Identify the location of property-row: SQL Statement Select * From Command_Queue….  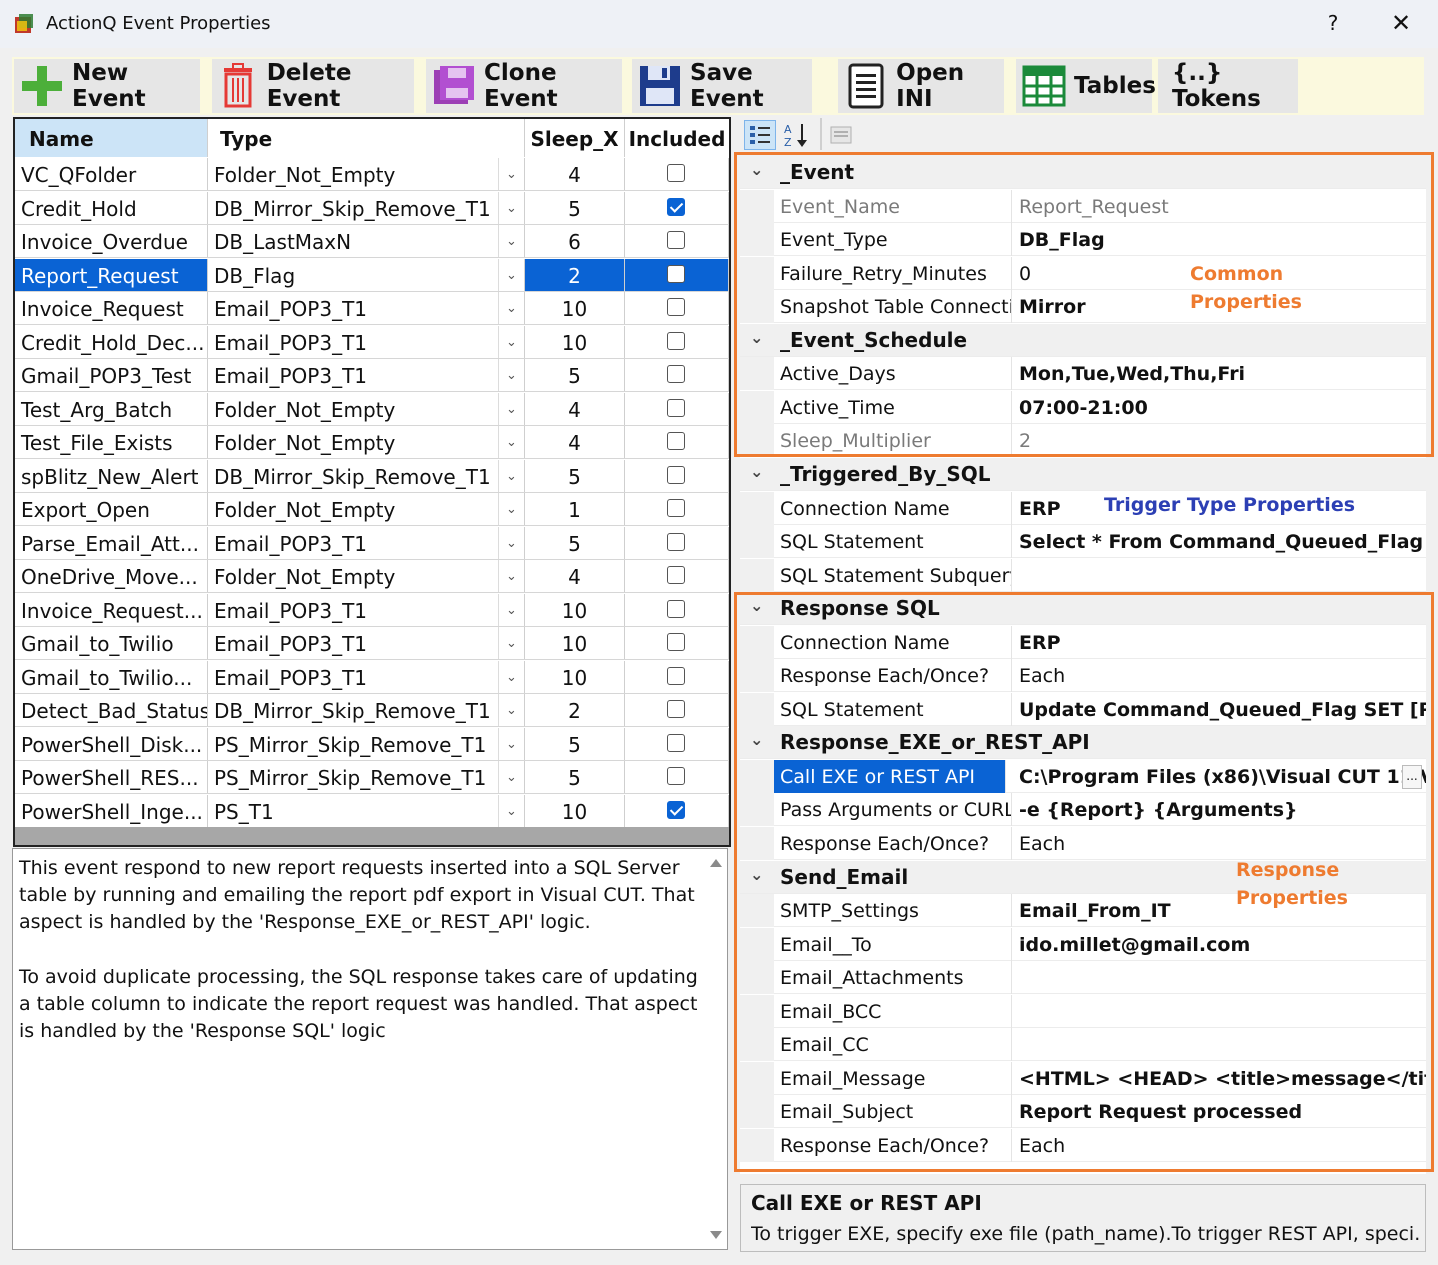
(1083, 542).